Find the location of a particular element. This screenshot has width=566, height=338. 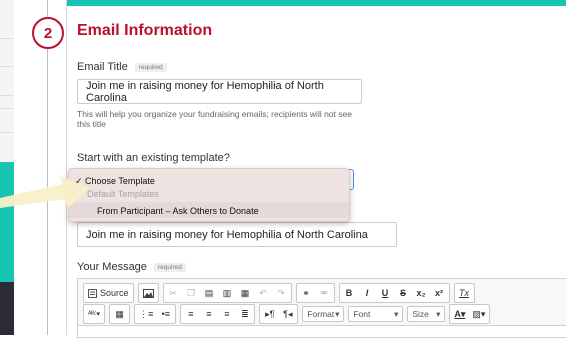

background-color-icon: ▨▾ is located at coordinates (478, 314).